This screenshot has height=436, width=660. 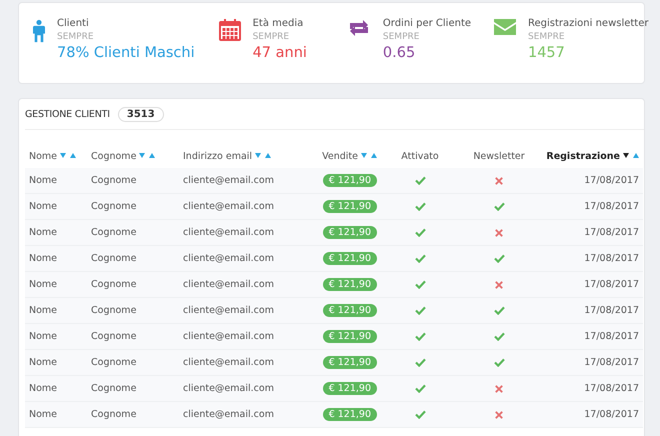 I want to click on stat-label: Ordini per Cliente, so click(x=427, y=24).